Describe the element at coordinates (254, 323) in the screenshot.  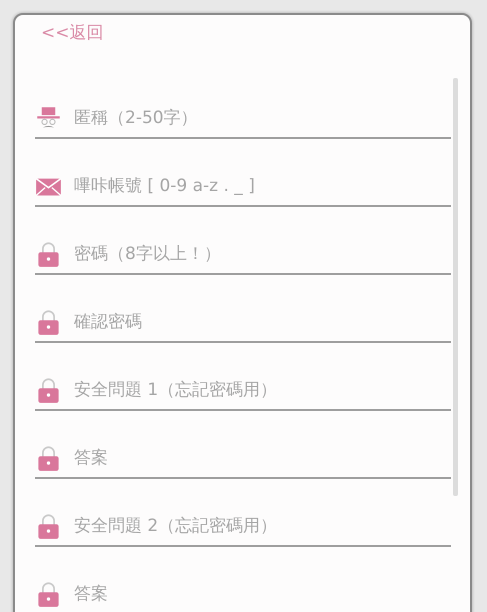
I see `input-field: 確認密碼` at that location.